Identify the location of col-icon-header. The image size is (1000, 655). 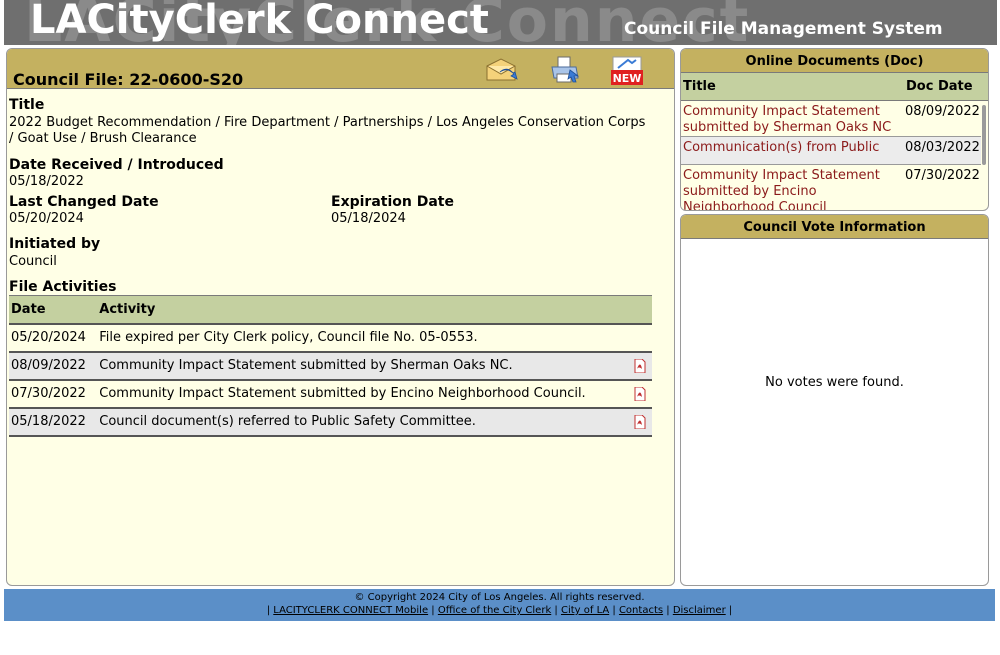
(640, 310).